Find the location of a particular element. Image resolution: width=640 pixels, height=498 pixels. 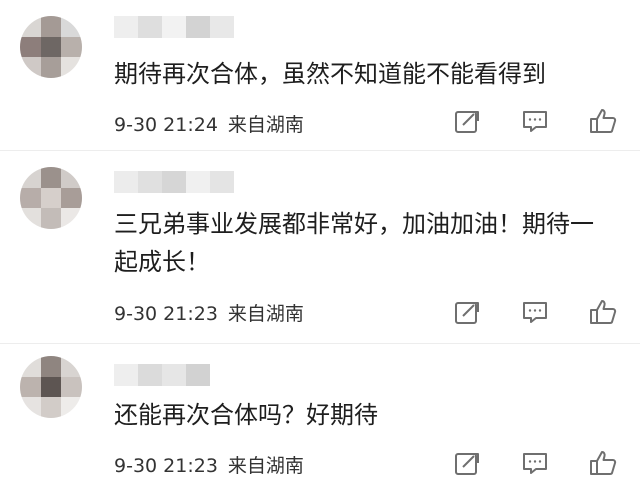

comment-meta: 9-30 21:24 来自湖南 is located at coordinates (214, 123).